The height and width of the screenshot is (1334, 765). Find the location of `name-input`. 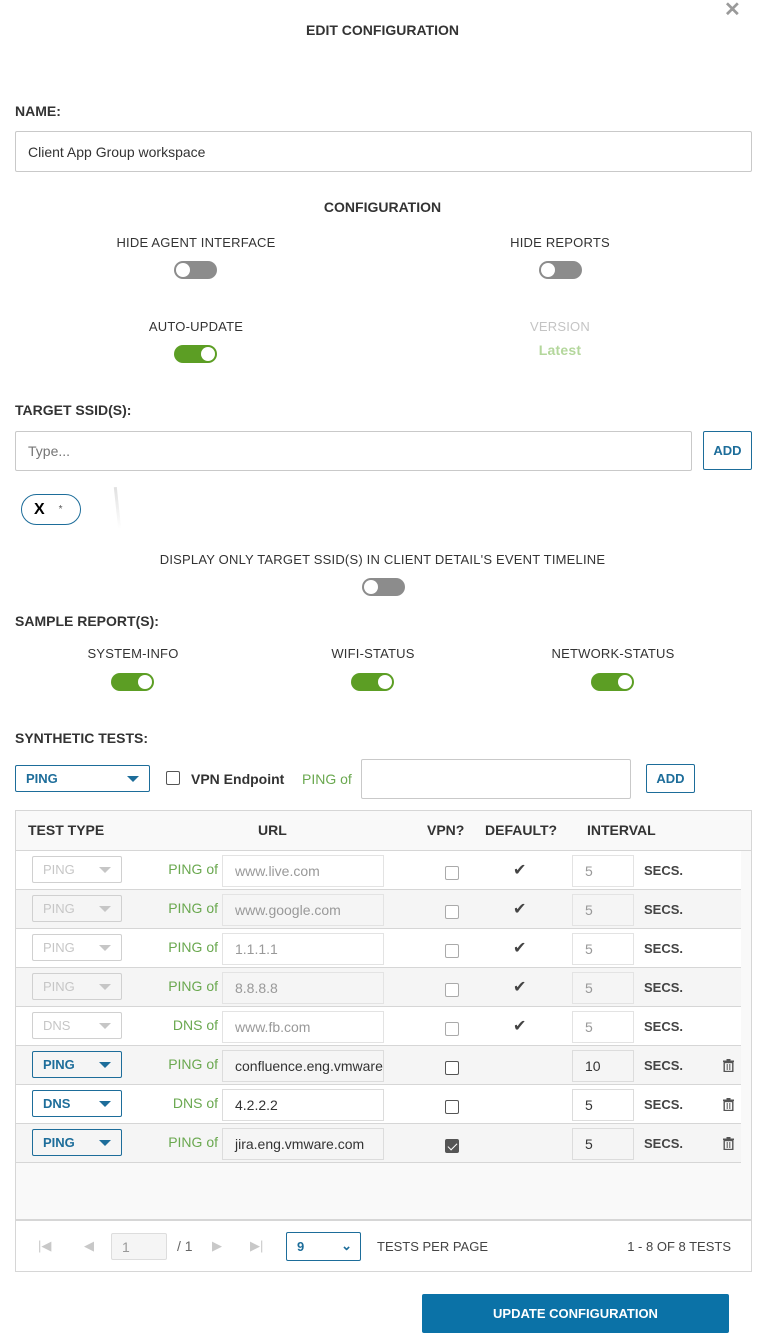

name-input is located at coordinates (383, 151).